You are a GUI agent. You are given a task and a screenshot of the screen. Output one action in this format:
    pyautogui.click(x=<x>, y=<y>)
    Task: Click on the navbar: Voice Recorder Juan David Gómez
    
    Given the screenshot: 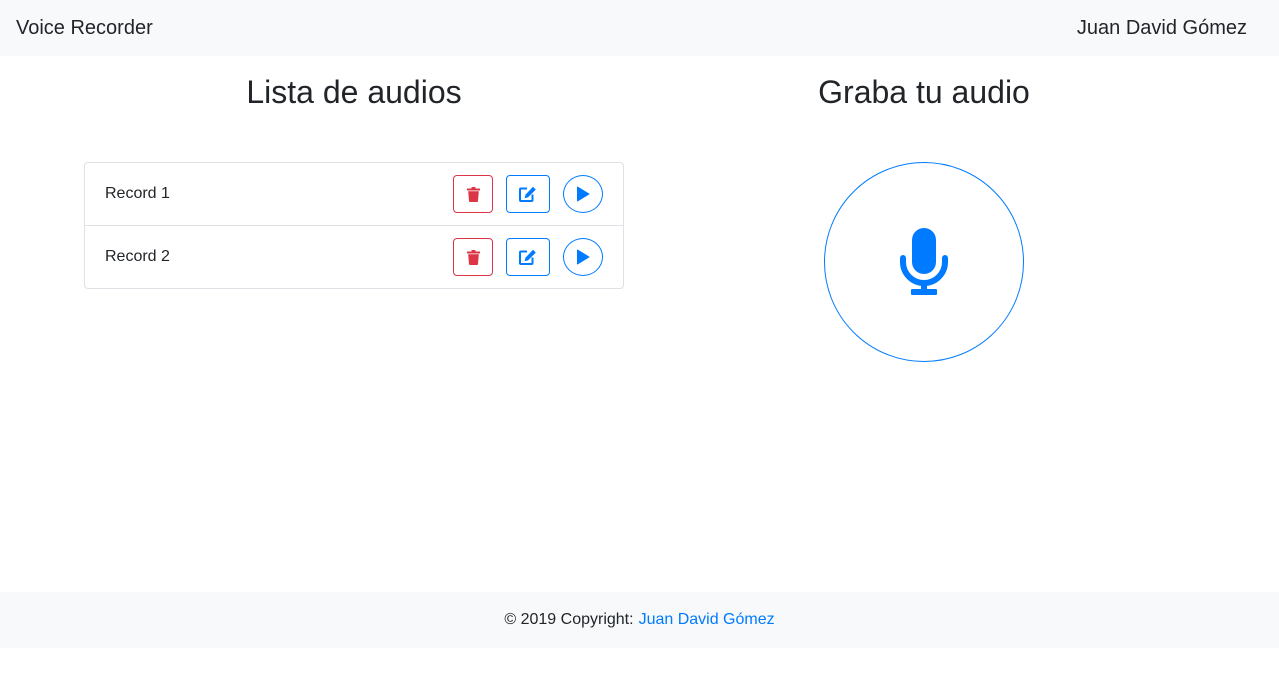 What is the action you would take?
    pyautogui.click(x=639, y=28)
    